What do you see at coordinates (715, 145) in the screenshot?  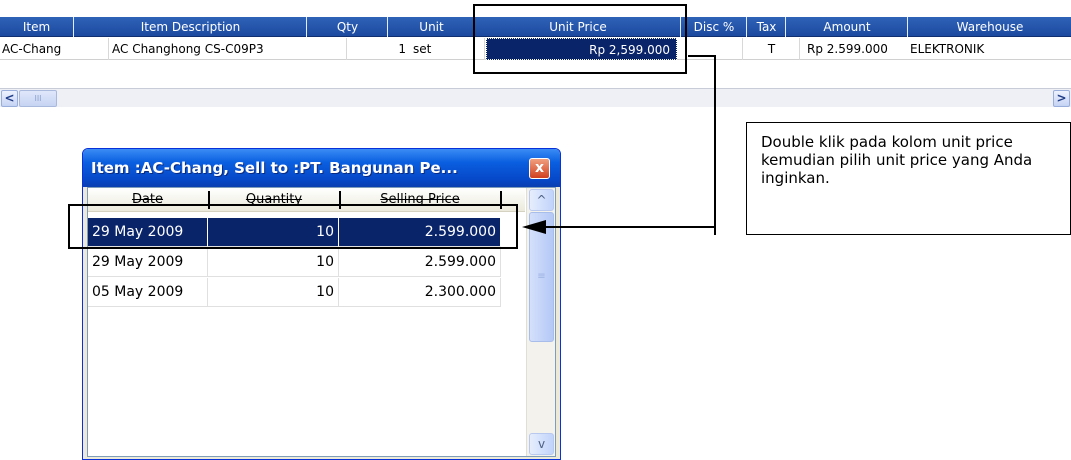 I see `connector-line-vertical` at bounding box center [715, 145].